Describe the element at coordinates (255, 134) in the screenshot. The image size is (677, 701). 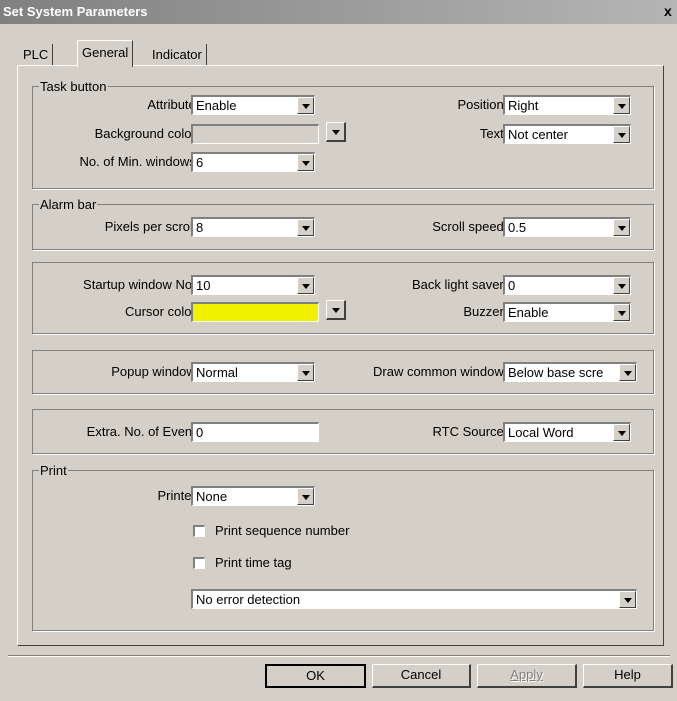
I see `background-color-swatch` at that location.